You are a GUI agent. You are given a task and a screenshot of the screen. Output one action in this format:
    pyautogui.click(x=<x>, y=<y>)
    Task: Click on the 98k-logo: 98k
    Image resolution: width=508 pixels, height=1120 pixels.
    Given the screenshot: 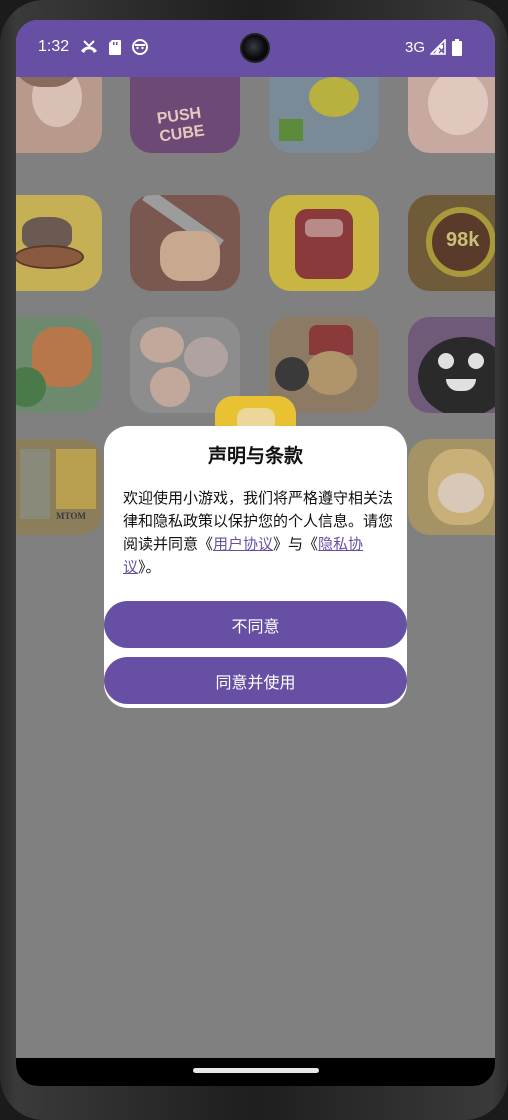 What is the action you would take?
    pyautogui.click(x=463, y=240)
    